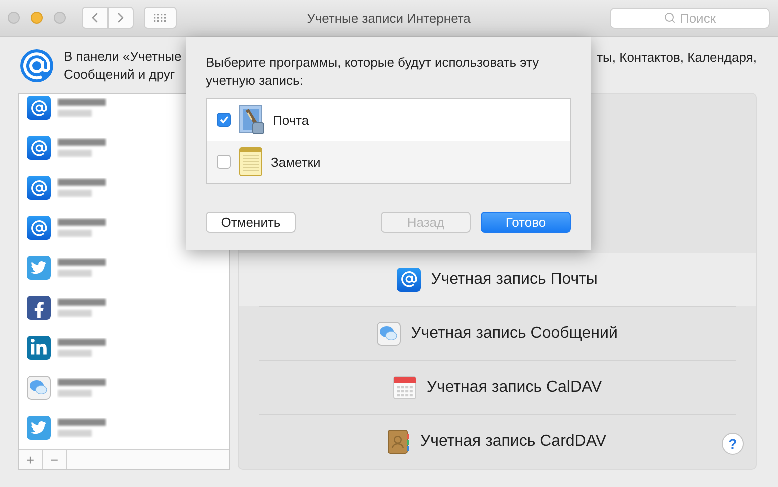 The image size is (778, 487). I want to click on sheet-button: Готово, so click(526, 222).